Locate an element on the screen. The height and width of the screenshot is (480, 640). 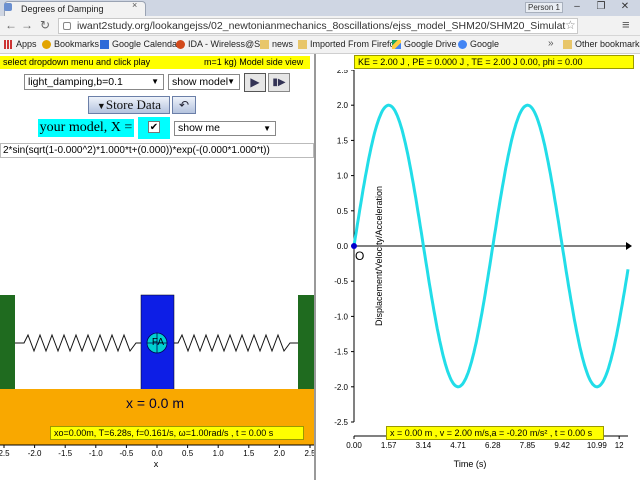
y-tick-label: 2.0 is located at coordinates (343, 105).